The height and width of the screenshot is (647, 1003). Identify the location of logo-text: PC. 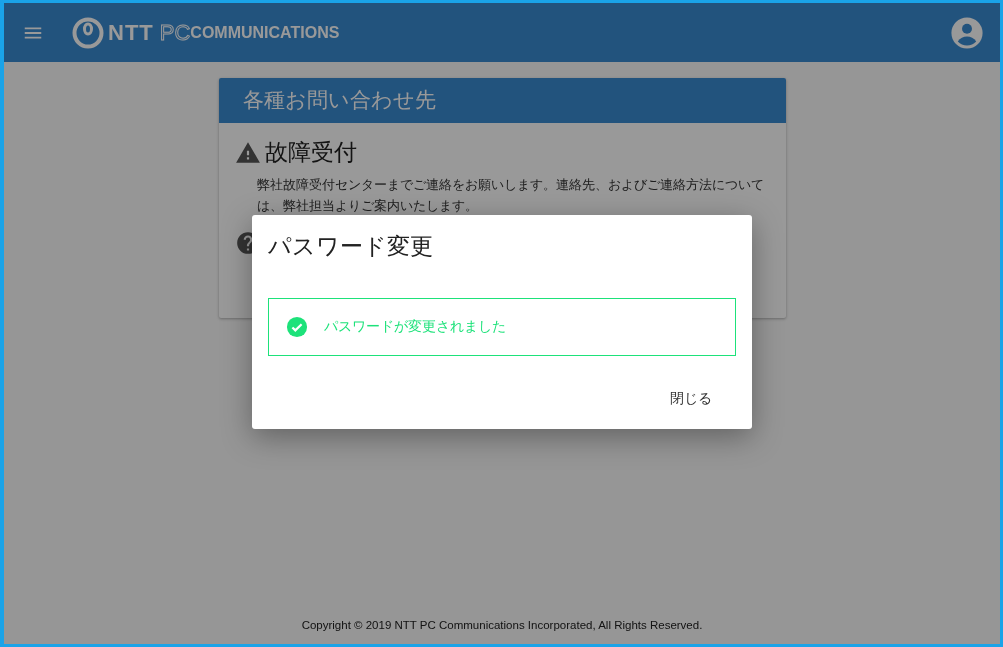
(175, 32).